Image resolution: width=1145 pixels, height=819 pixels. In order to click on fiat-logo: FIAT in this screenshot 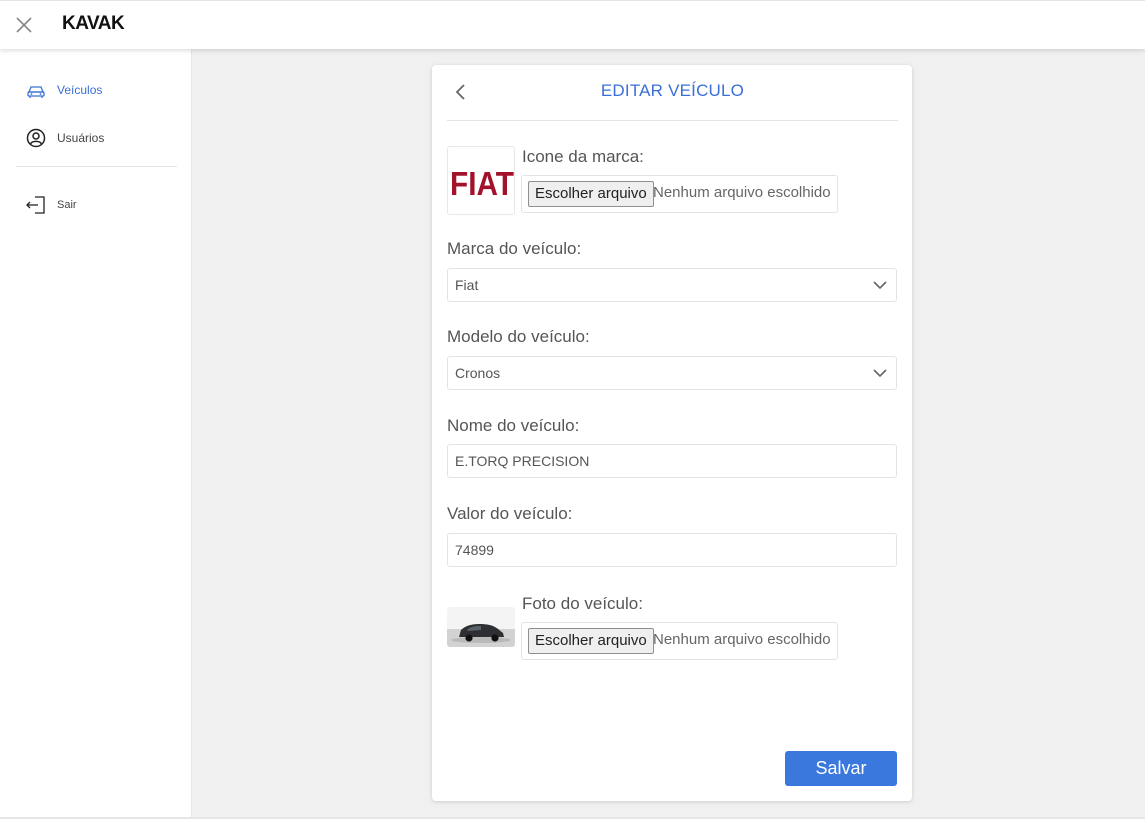, I will do `click(482, 183)`.